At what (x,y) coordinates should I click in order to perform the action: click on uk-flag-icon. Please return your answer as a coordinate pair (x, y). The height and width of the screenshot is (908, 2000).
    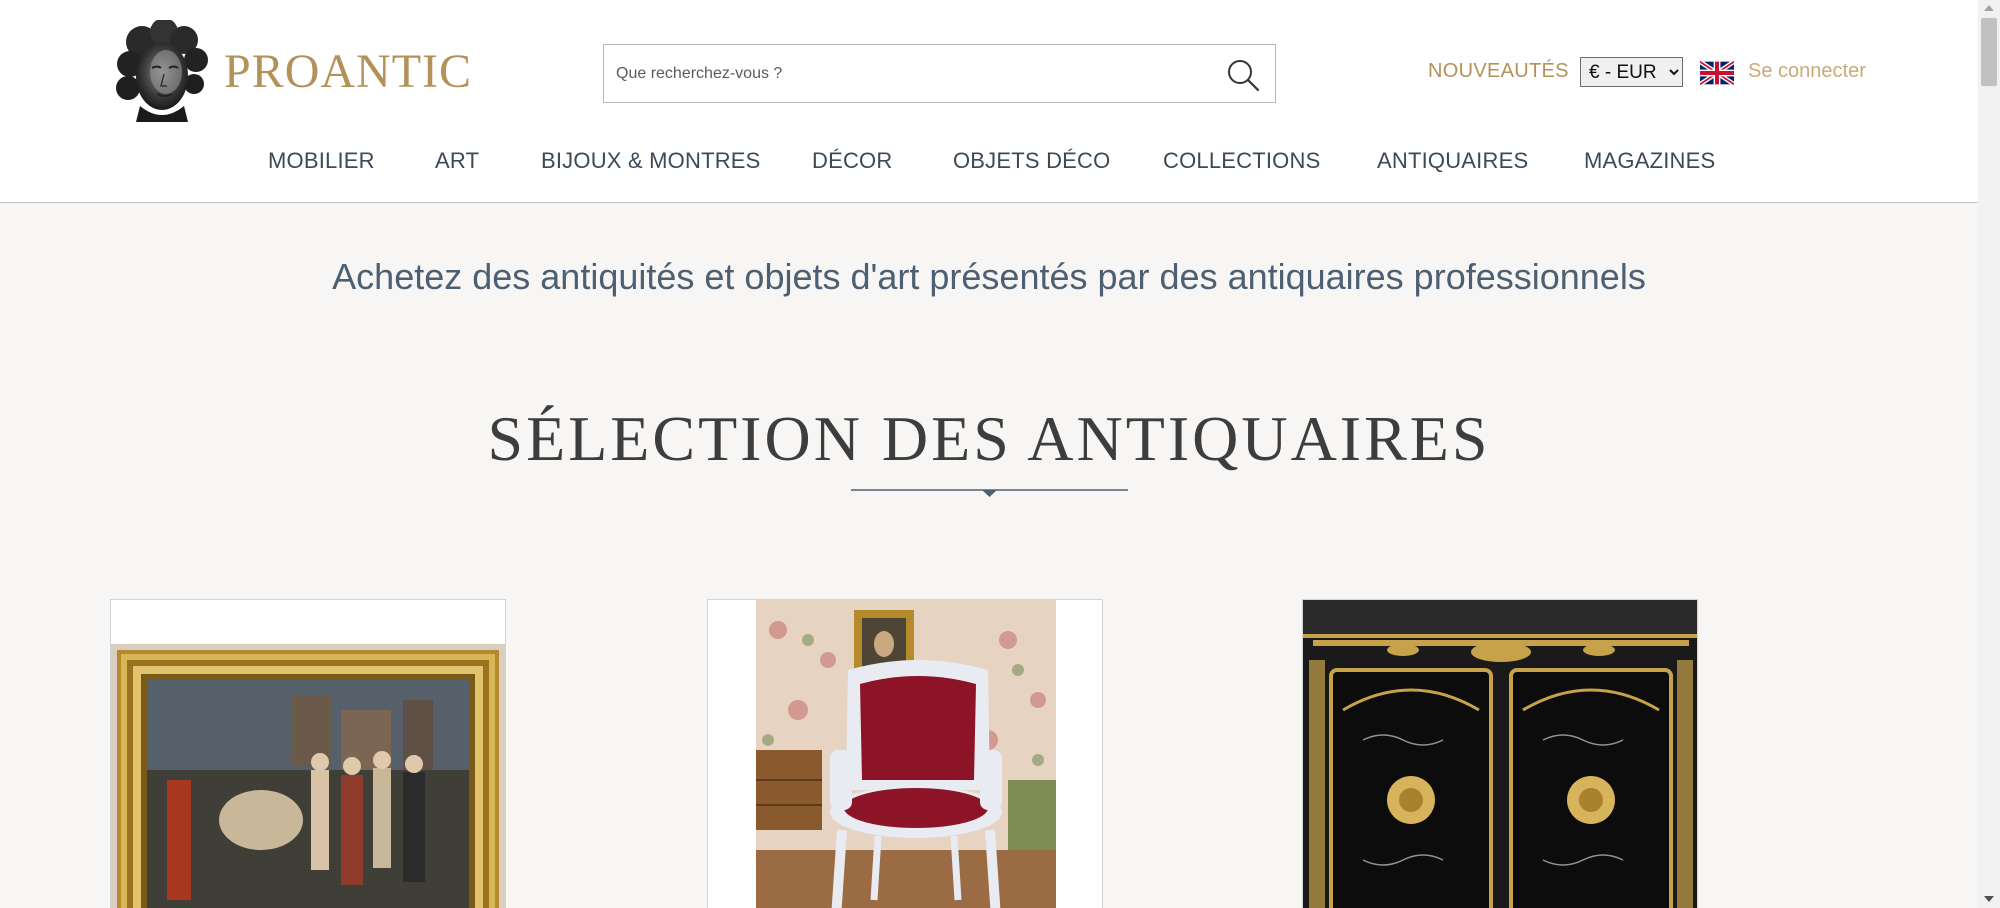
    Looking at the image, I should click on (1717, 73).